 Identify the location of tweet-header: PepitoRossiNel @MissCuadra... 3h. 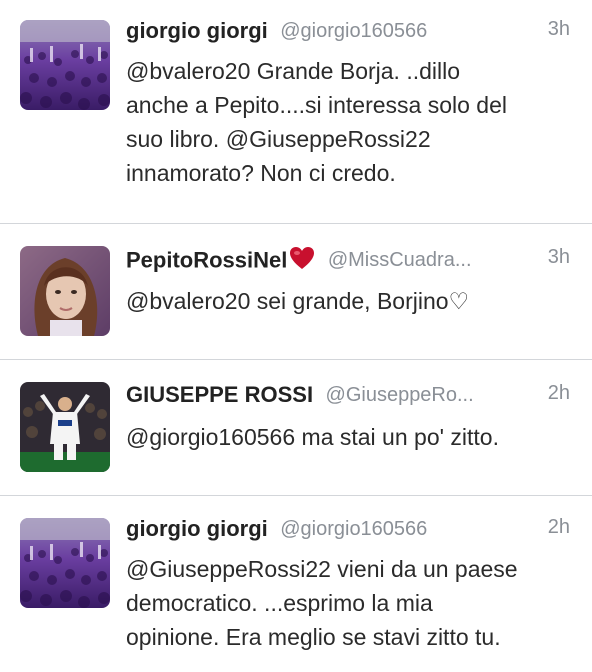
(348, 262).